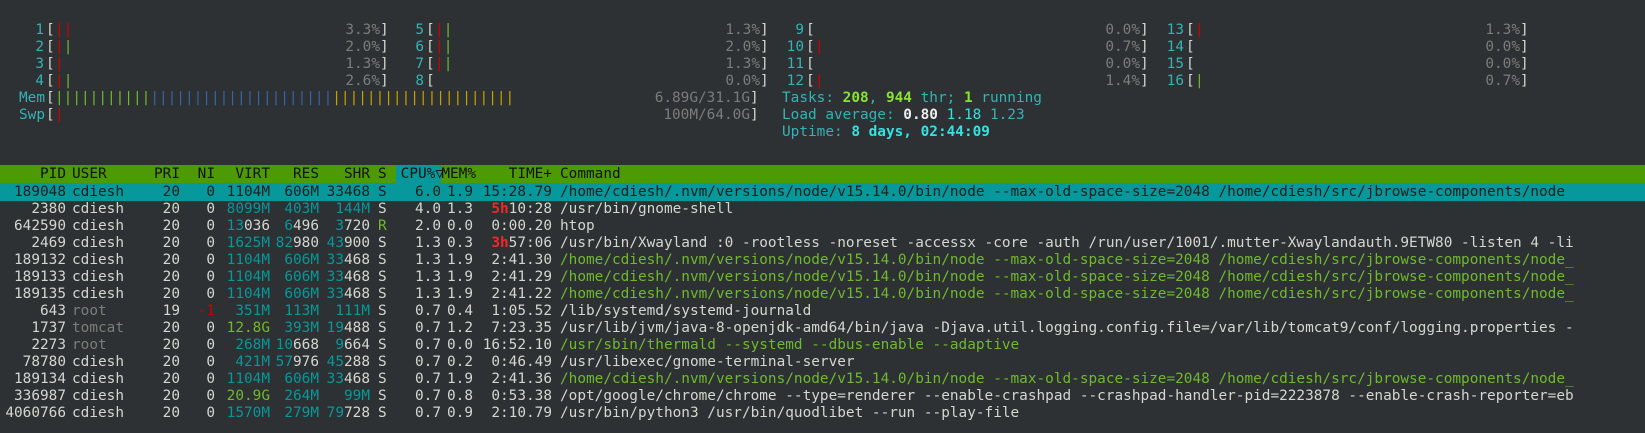 The width and height of the screenshot is (1645, 433). What do you see at coordinates (460, 413) in the screenshot?
I see `process-mem: 0.9` at bounding box center [460, 413].